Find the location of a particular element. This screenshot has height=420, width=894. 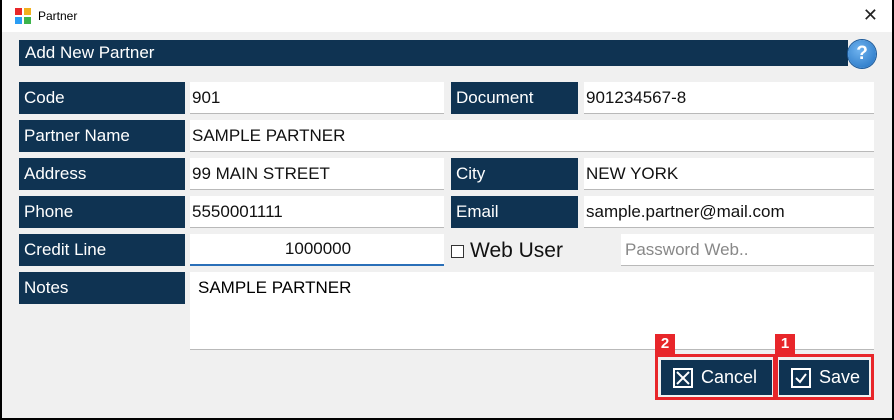

close-icon: ✕ is located at coordinates (870, 15).